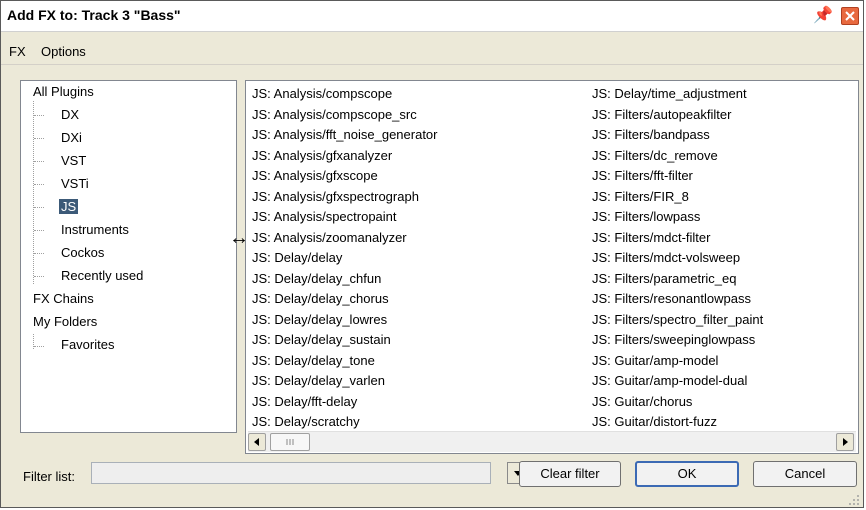 This screenshot has height=510, width=866. I want to click on resize-grip-icon, so click(854, 500).